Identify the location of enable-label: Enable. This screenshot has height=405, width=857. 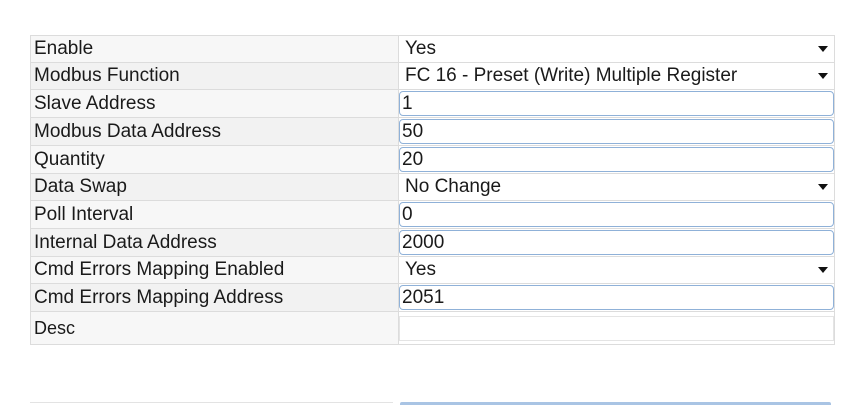
(214, 49).